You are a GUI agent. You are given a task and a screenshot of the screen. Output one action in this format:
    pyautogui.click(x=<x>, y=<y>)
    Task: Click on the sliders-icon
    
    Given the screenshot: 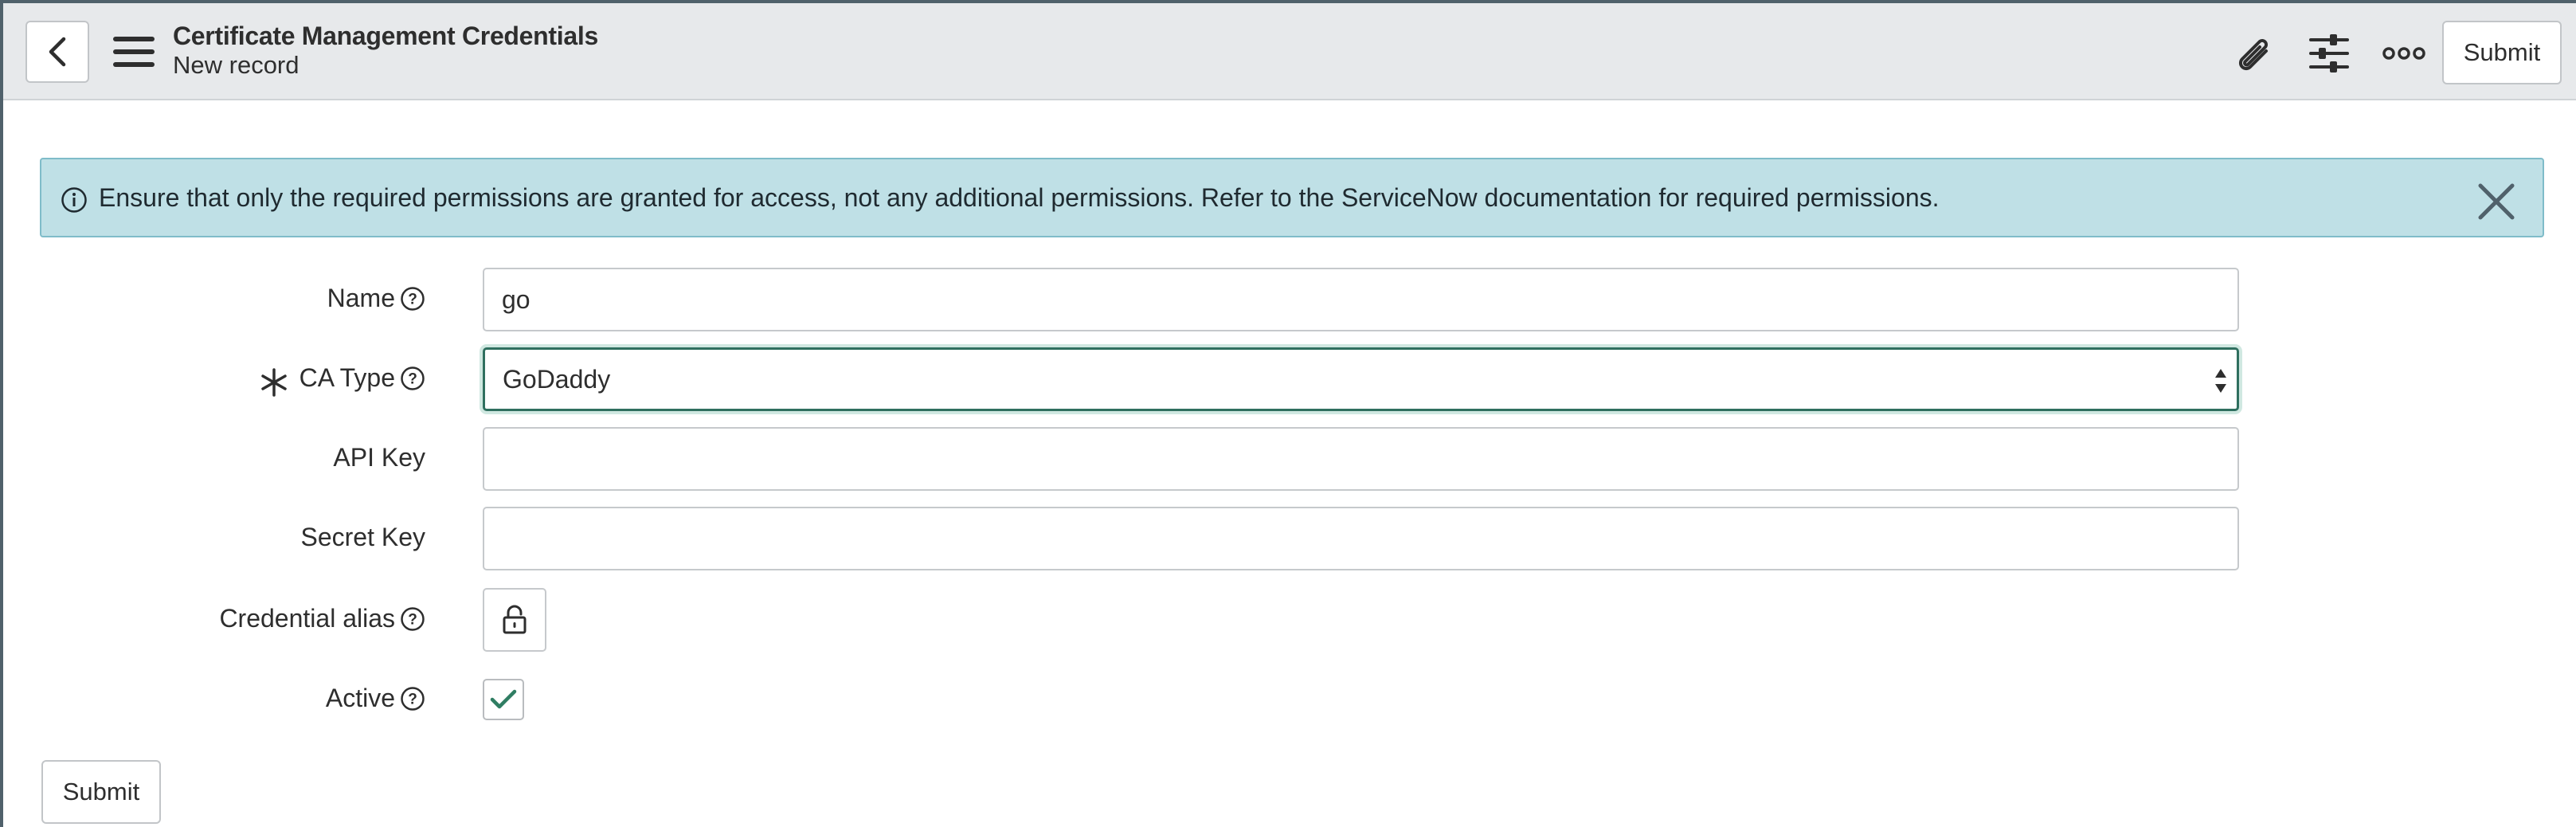 What is the action you would take?
    pyautogui.click(x=2329, y=53)
    